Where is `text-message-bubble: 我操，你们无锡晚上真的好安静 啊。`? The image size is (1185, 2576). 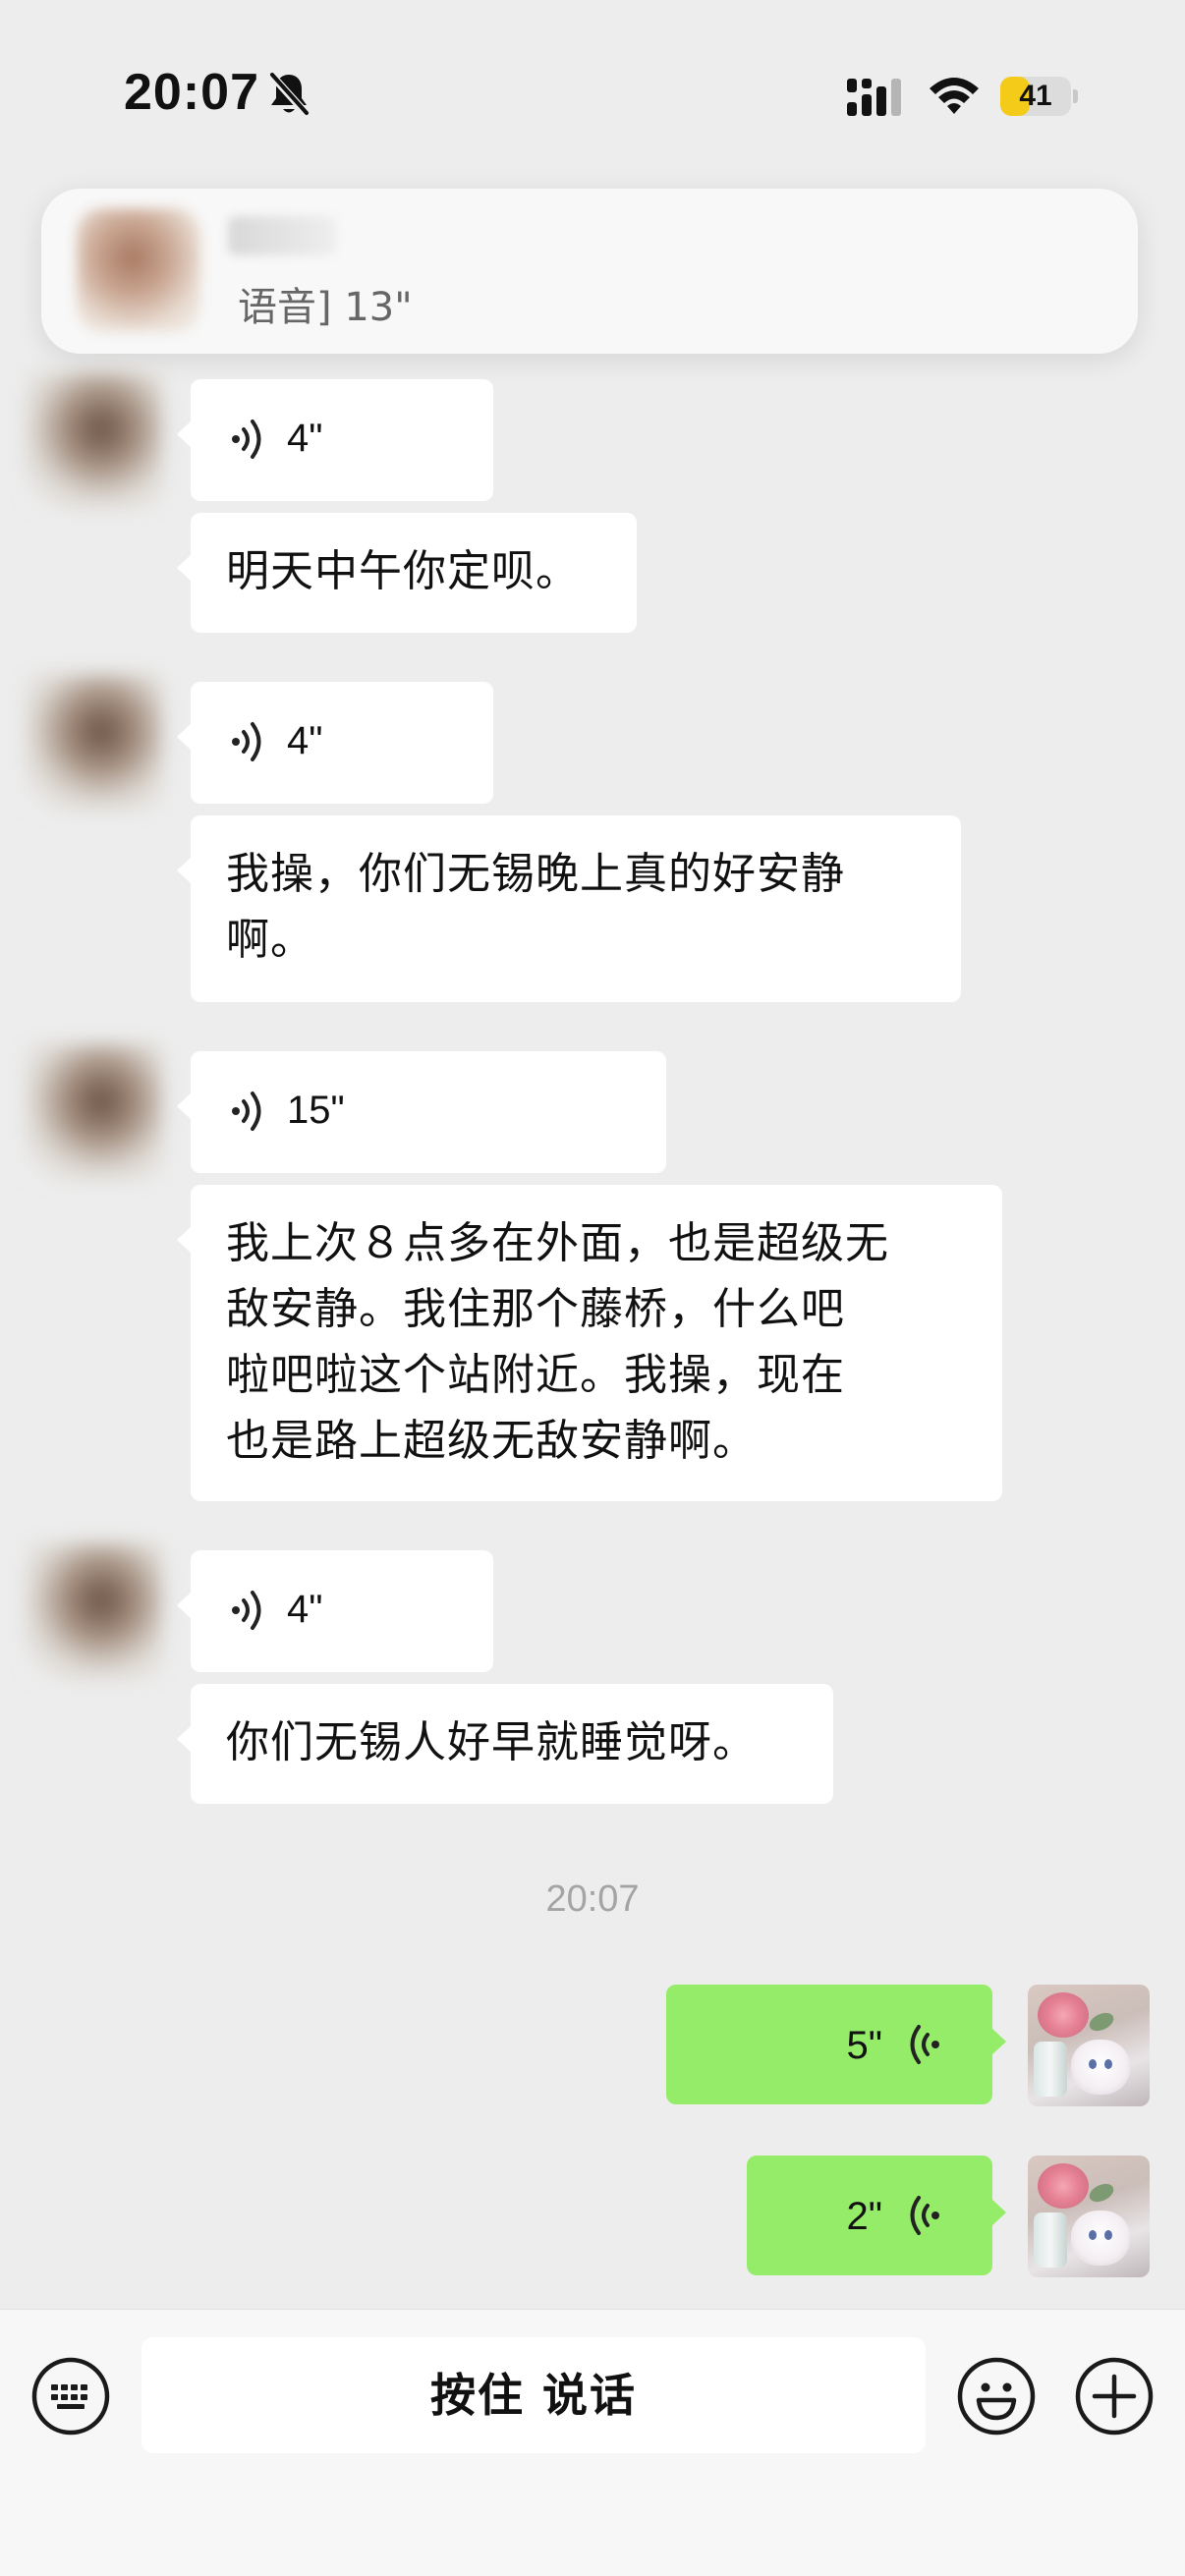 text-message-bubble: 我操，你们无锡晚上真的好安静 啊。 is located at coordinates (569, 908).